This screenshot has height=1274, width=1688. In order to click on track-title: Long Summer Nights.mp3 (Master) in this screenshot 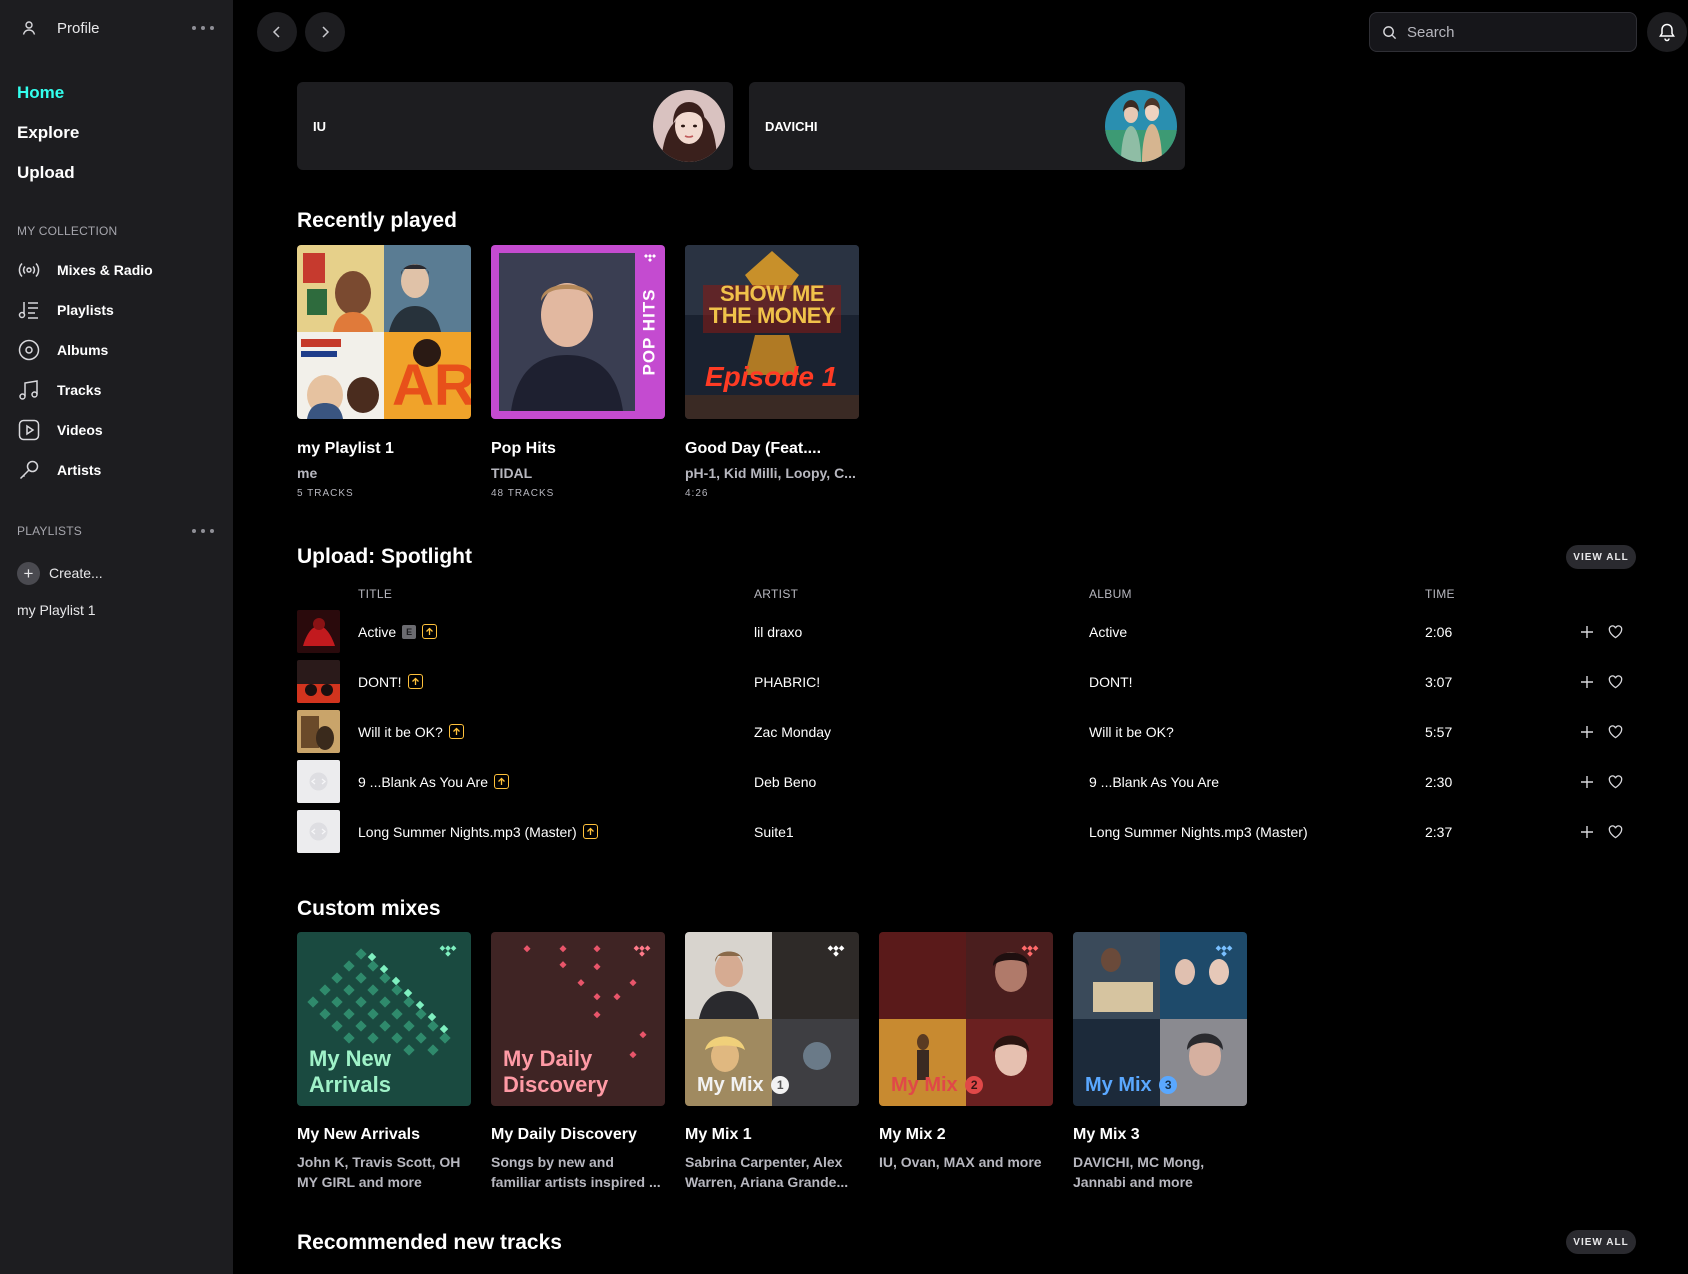, I will do `click(467, 832)`.